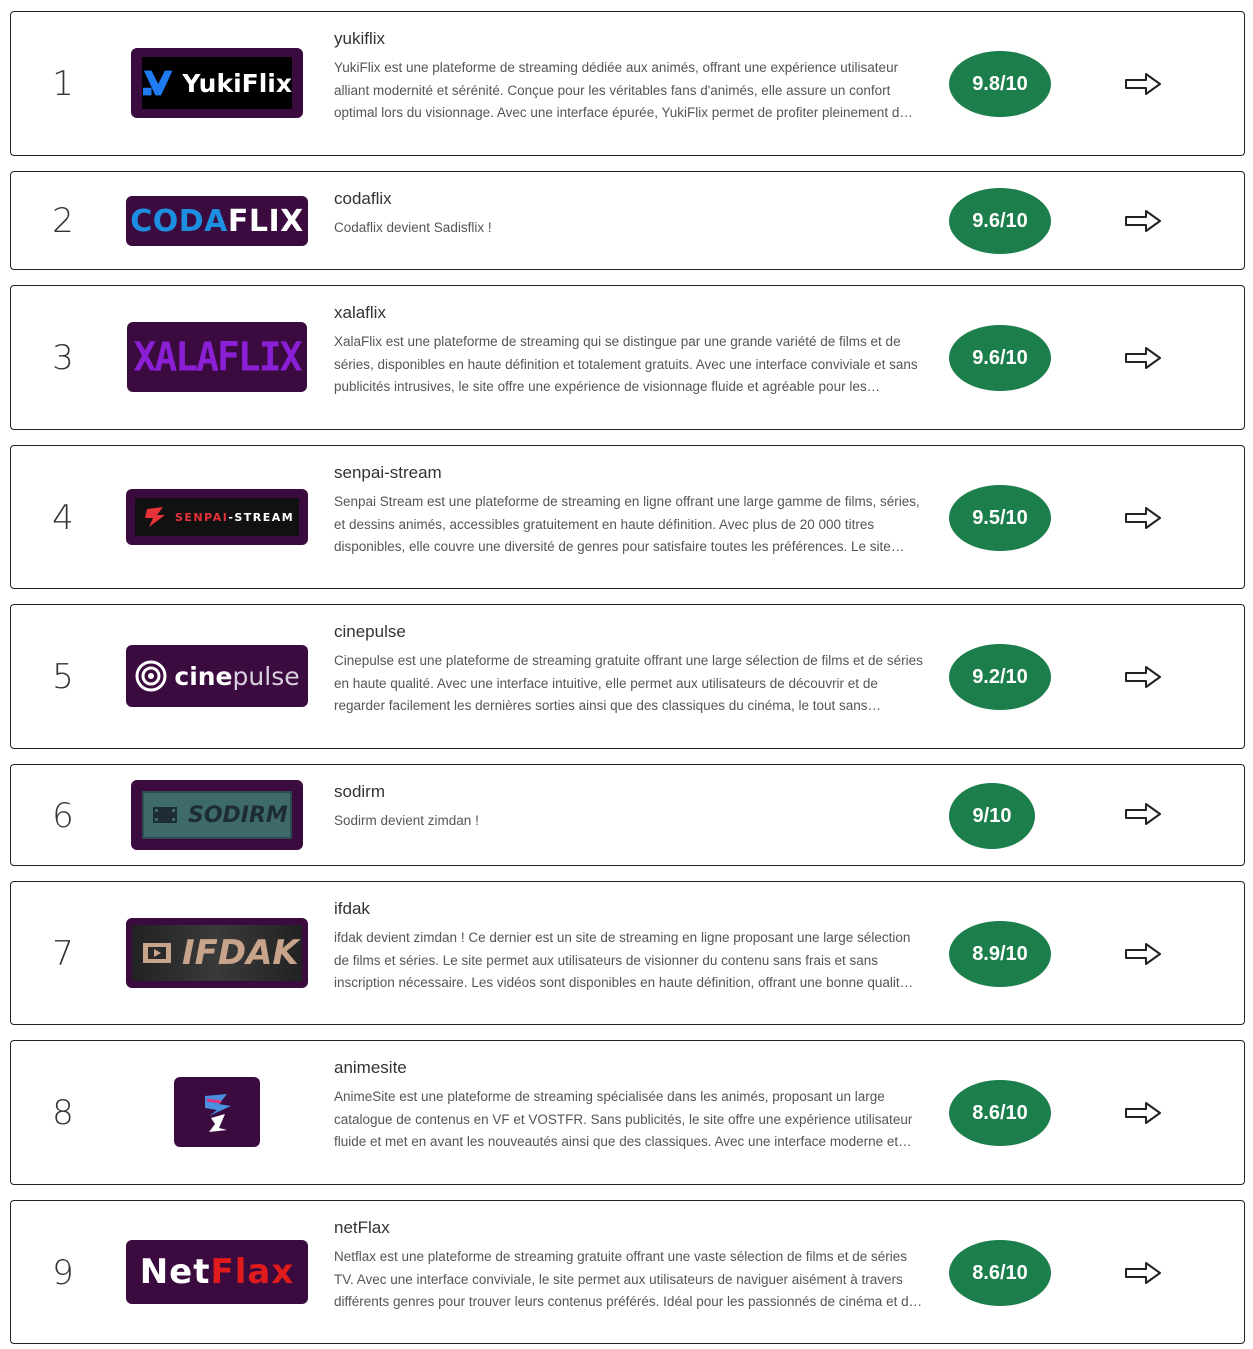 This screenshot has width=1253, height=1349. What do you see at coordinates (406, 820) in the screenshot?
I see `site-description: Sodirm devient zimdan !` at bounding box center [406, 820].